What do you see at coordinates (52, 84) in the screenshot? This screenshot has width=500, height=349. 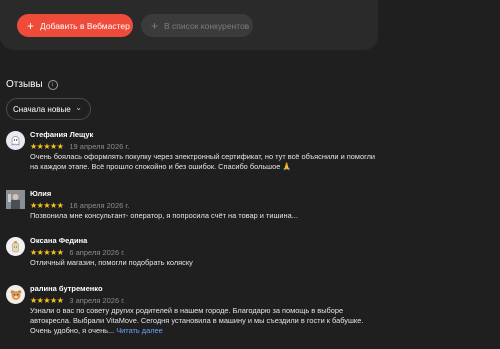 I see `info-icon: i` at bounding box center [52, 84].